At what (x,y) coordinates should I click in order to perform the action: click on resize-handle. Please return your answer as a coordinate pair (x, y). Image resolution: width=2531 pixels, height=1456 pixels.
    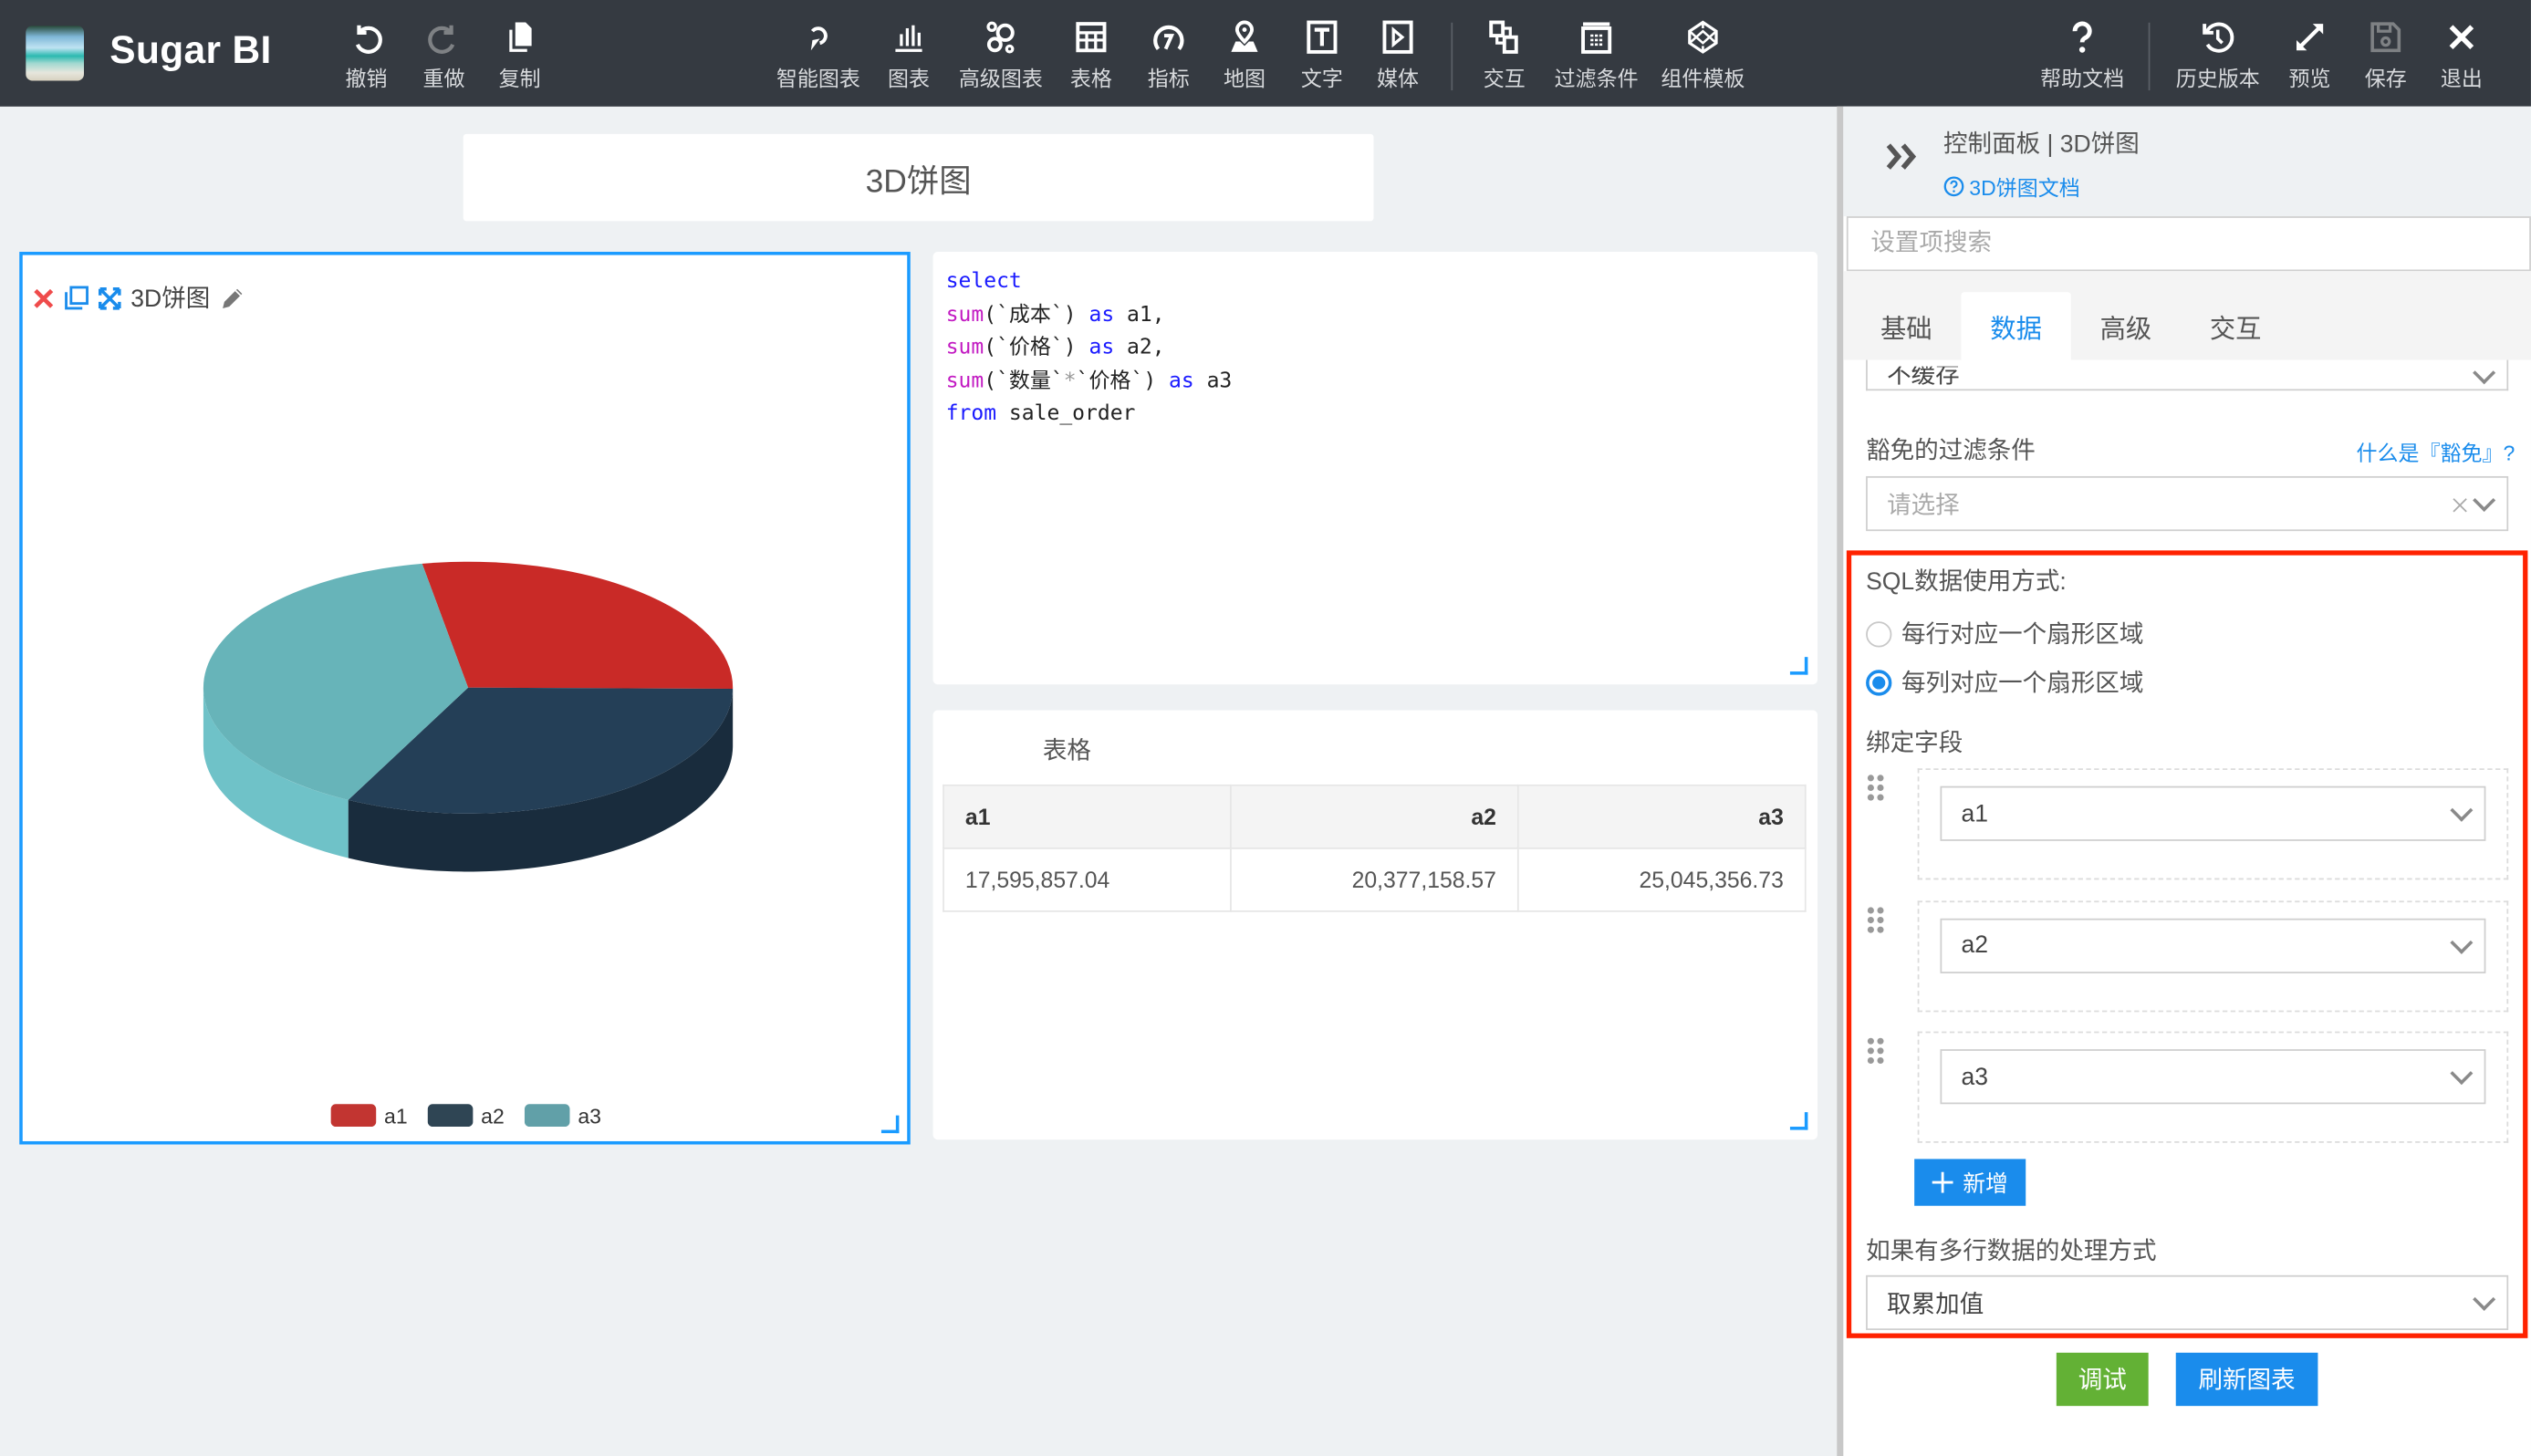
    Looking at the image, I should click on (890, 1125).